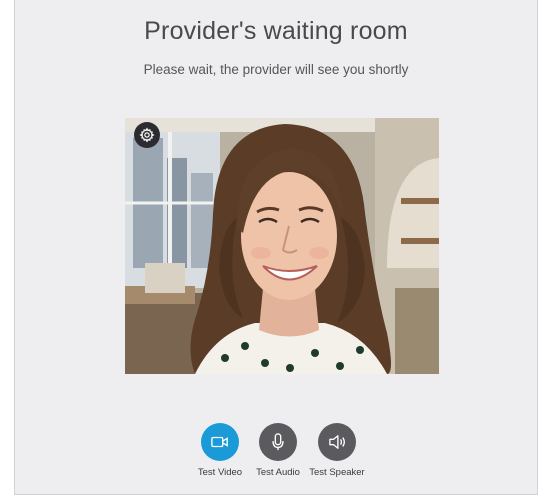 The height and width of the screenshot is (497, 555). I want to click on test-speaker-circle, so click(337, 442).